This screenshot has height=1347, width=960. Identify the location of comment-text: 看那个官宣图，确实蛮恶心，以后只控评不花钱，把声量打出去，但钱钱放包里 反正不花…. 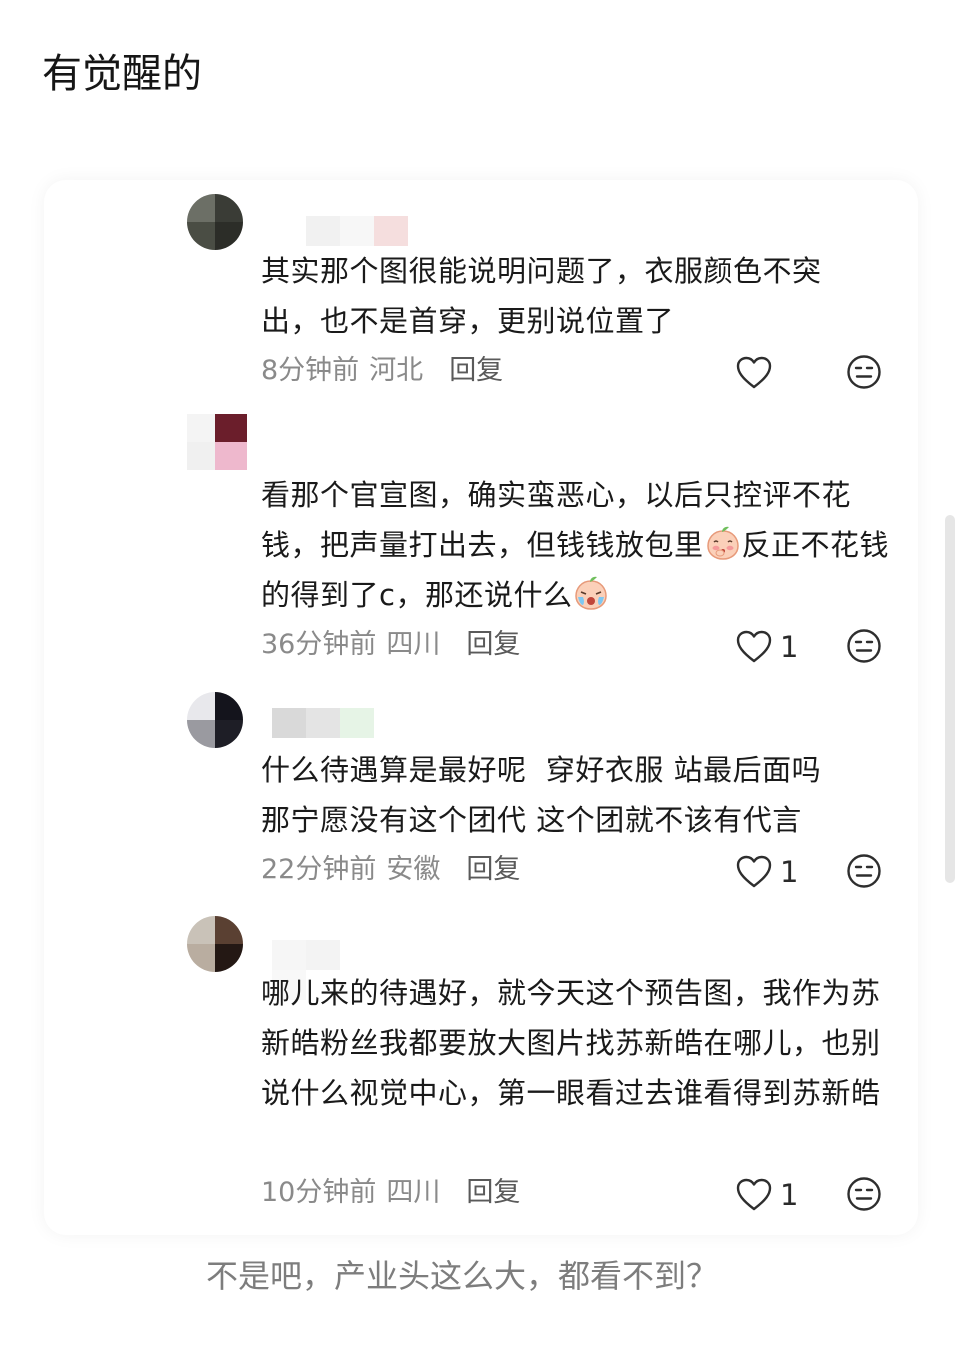
(576, 545).